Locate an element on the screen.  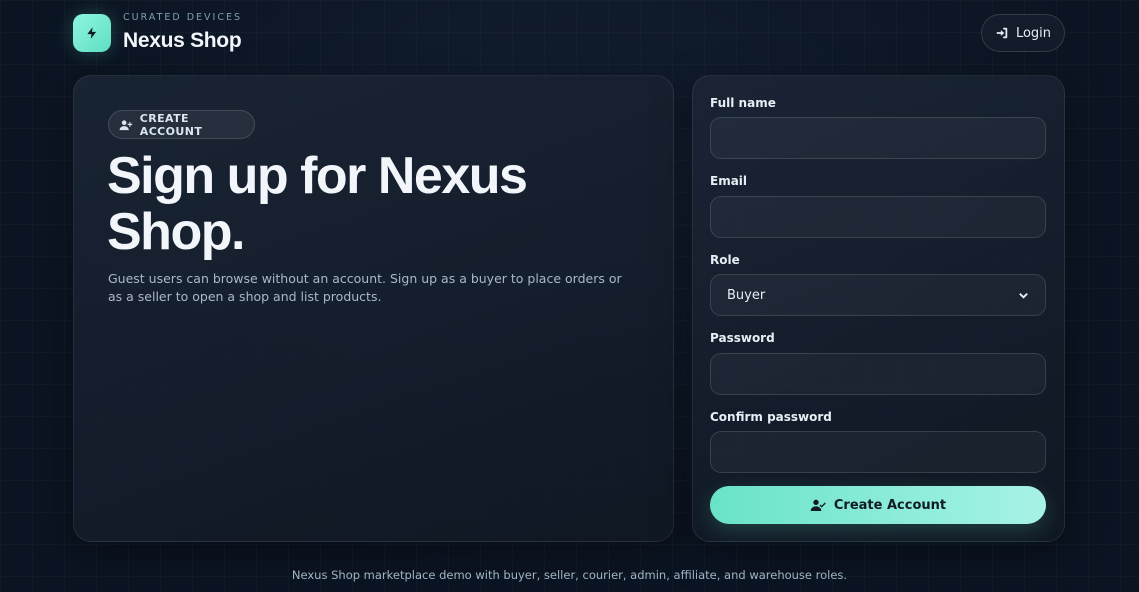
user-plus-icon is located at coordinates (126, 124).